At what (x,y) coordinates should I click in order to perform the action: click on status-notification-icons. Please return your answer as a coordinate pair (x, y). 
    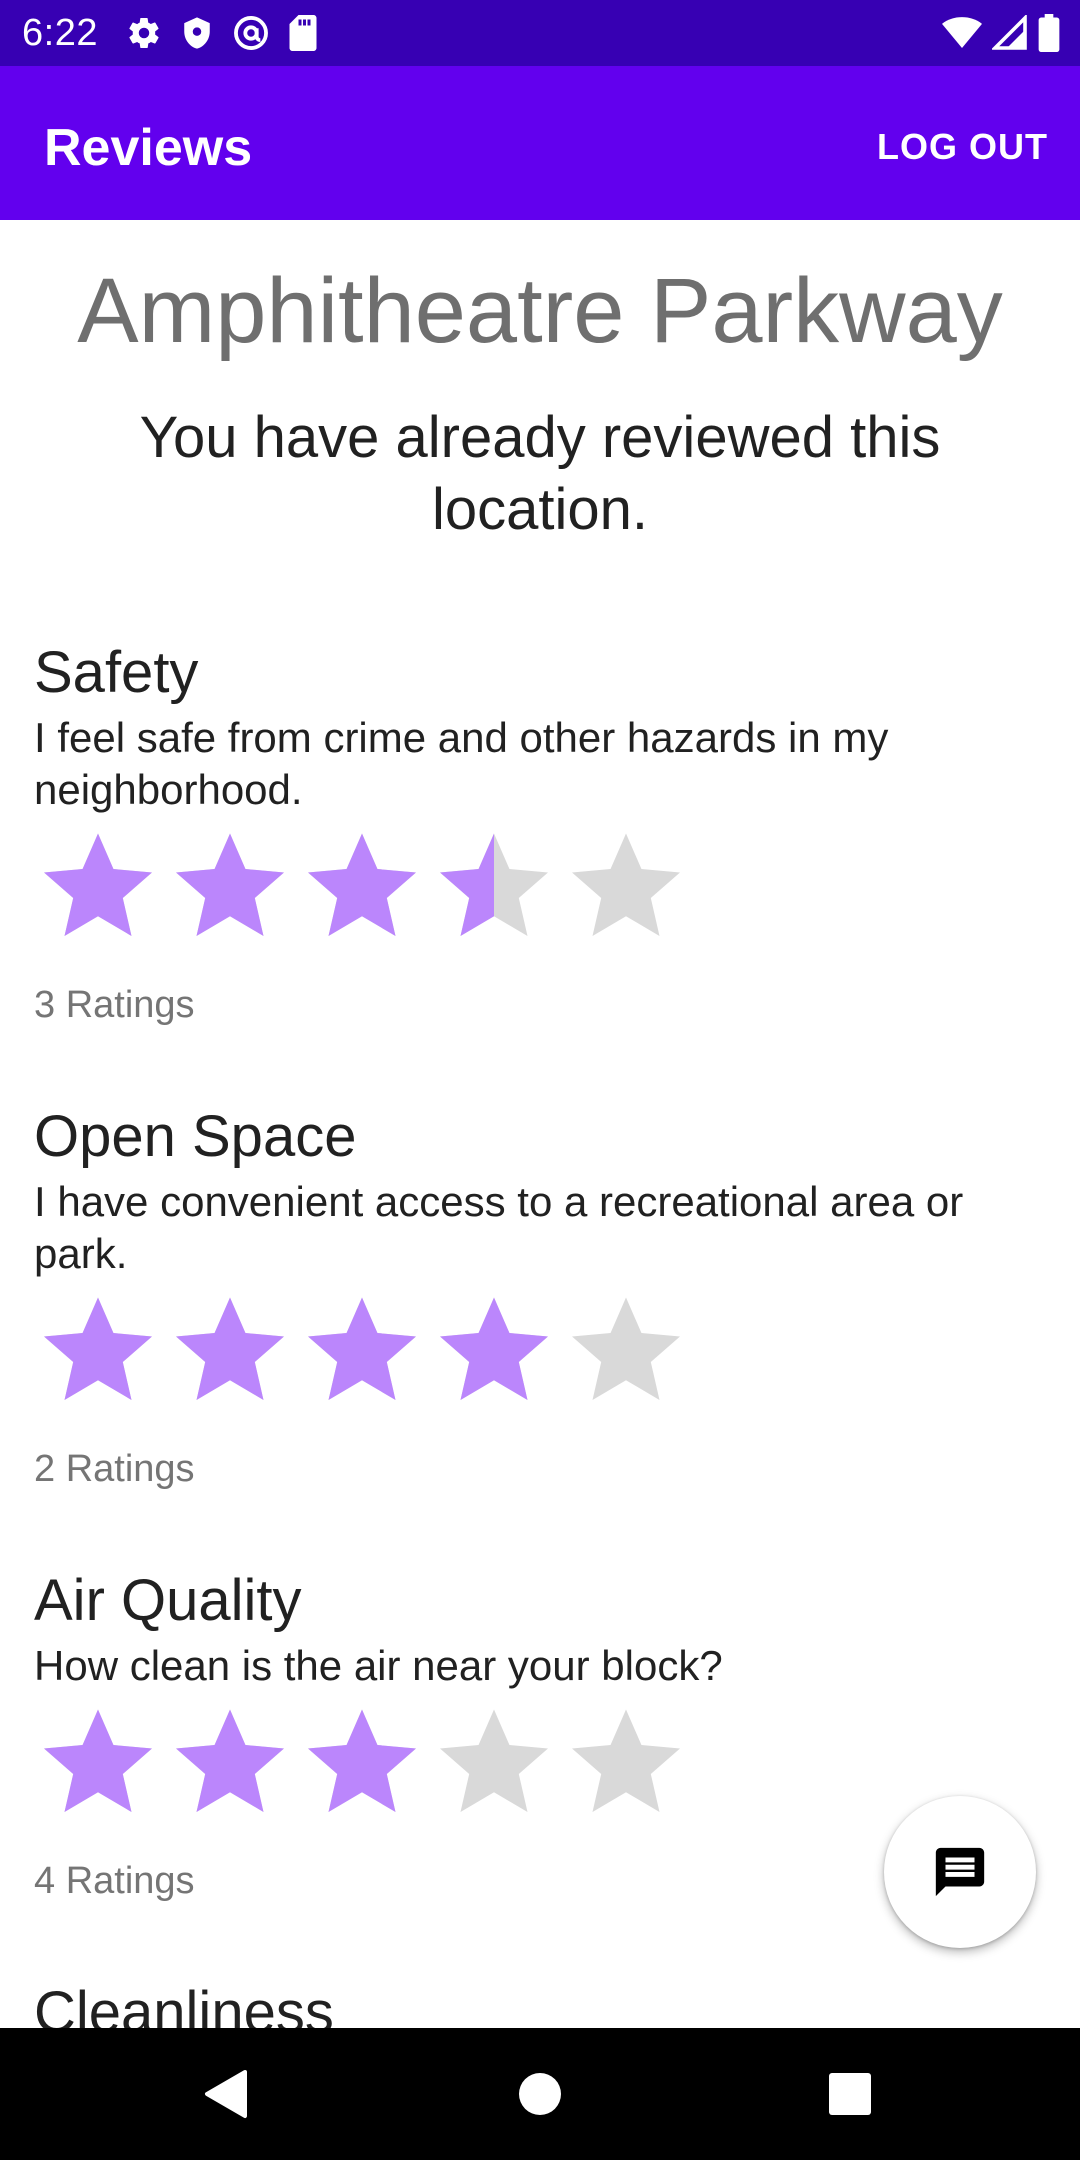
    Looking at the image, I should click on (231, 33).